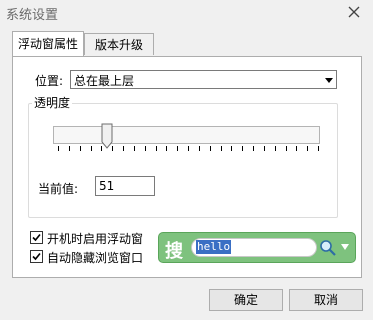 This screenshot has height=320, width=373. I want to click on search-input: hello, so click(254, 247).